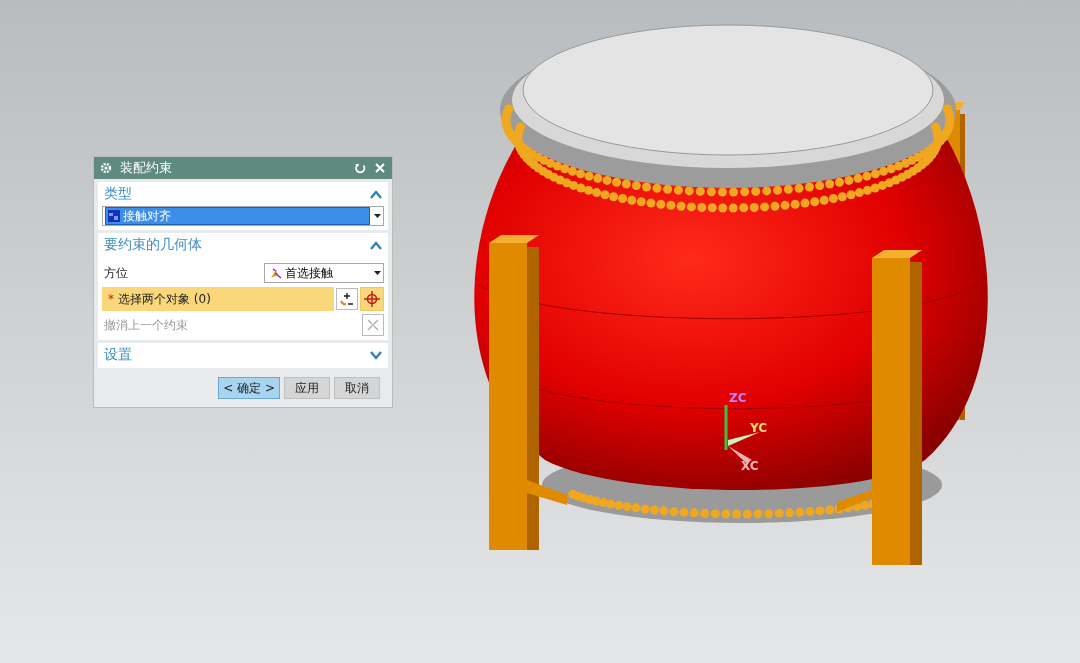  I want to click on gear-icon, so click(106, 168).